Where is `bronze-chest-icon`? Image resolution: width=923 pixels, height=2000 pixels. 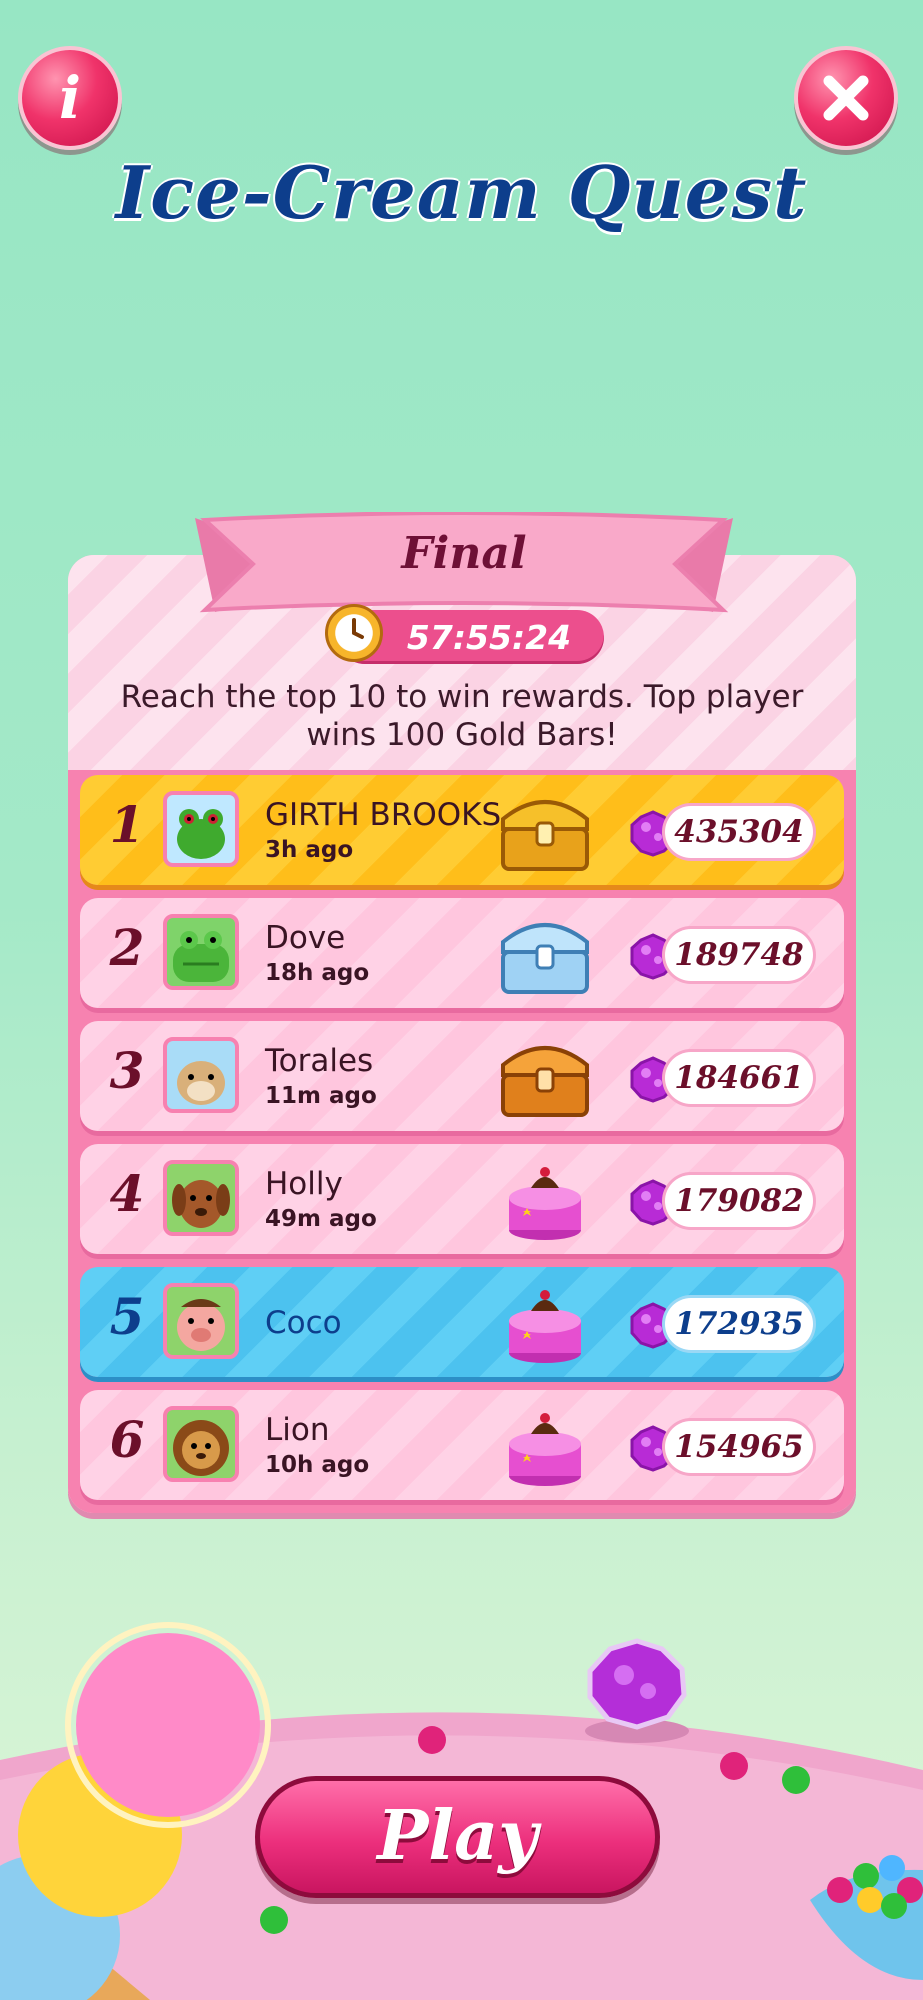
bronze-chest-icon is located at coordinates (545, 1081).